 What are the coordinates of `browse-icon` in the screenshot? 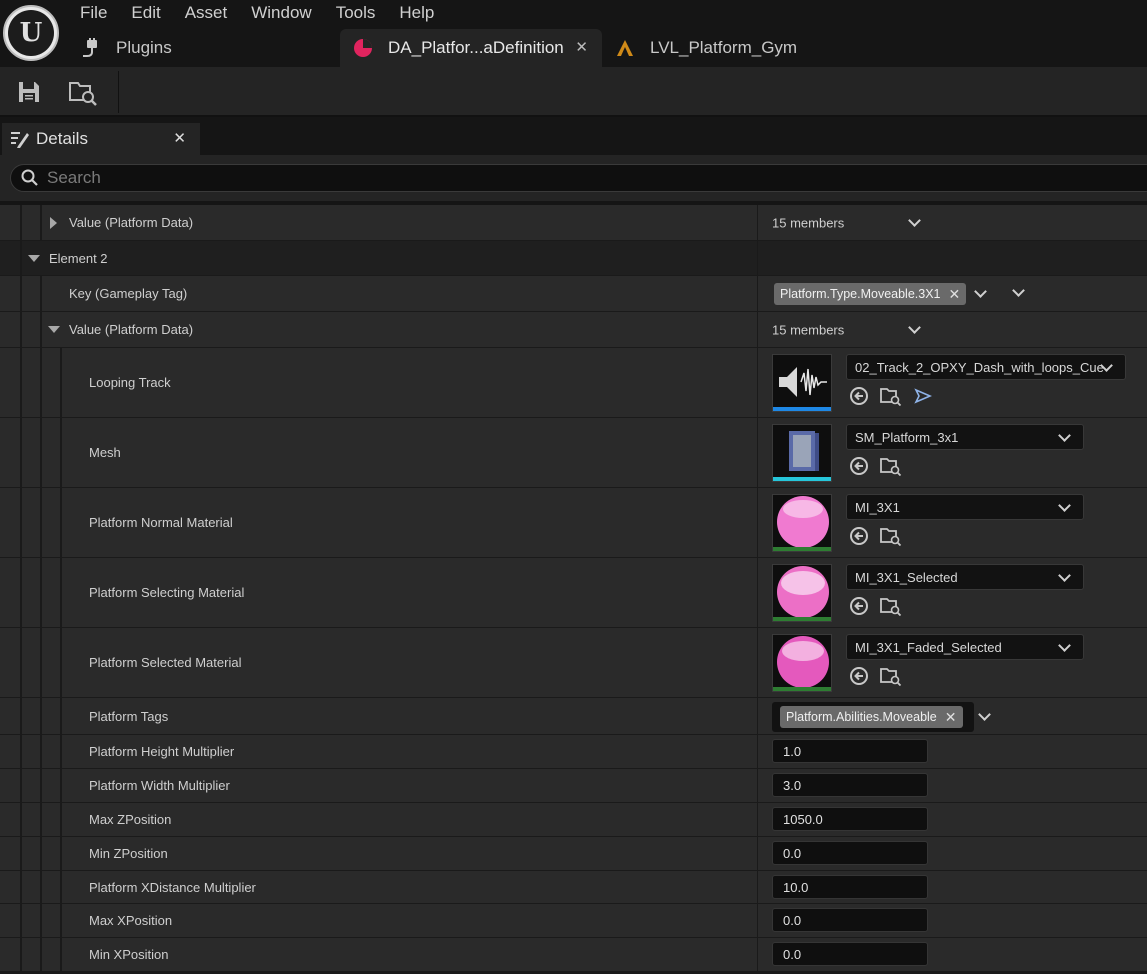 It's located at (83, 92).